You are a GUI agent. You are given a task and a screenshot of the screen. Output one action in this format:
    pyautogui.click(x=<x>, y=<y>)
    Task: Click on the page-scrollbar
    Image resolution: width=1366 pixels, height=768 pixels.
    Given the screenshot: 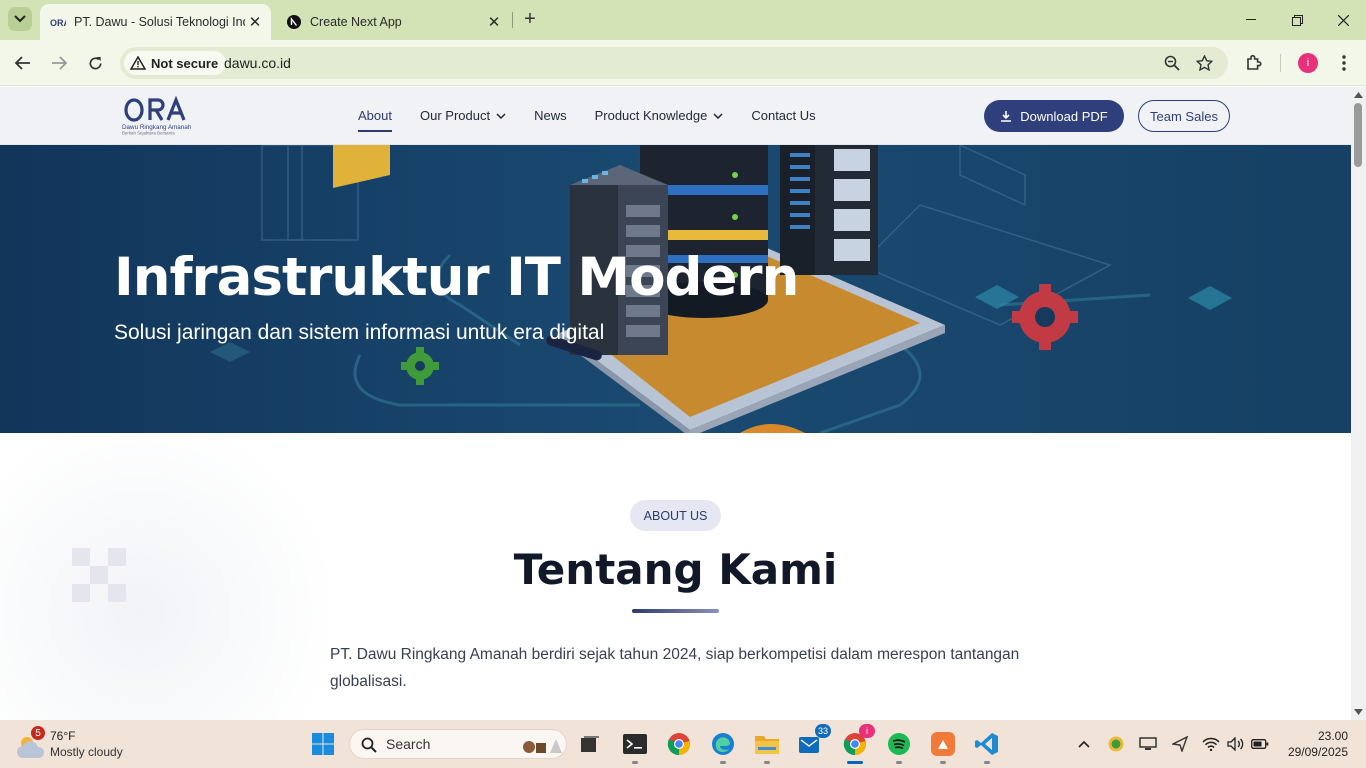 What is the action you would take?
    pyautogui.click(x=1358, y=403)
    